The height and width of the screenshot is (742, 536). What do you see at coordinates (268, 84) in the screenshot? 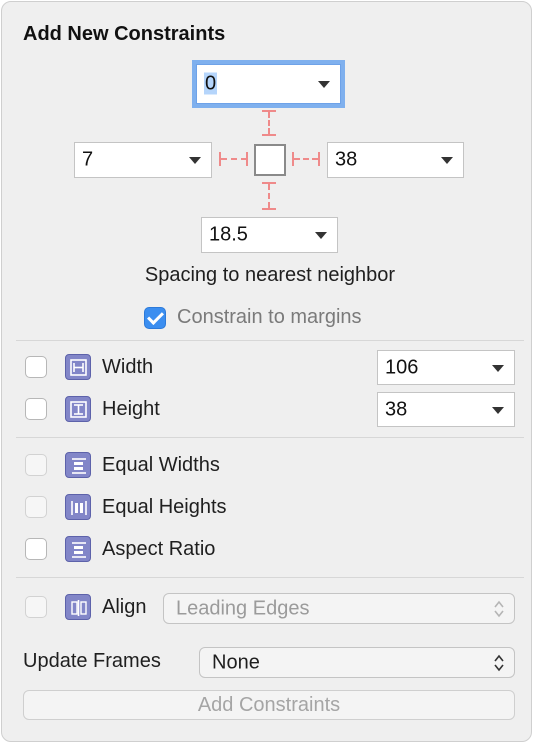
I see `top-spacing-field: 0` at bounding box center [268, 84].